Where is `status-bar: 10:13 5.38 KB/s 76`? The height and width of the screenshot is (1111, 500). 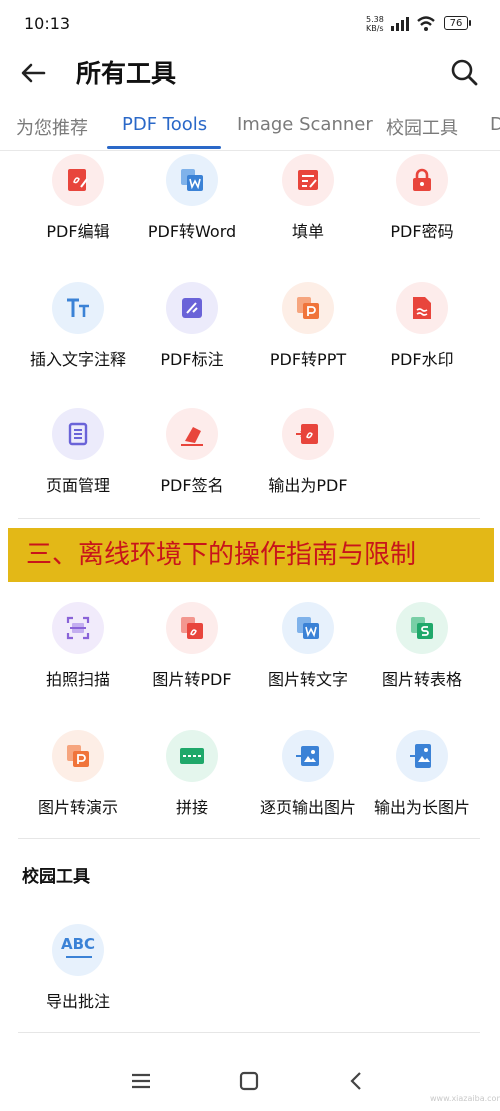
status-bar: 10:13 5.38 KB/s 76 is located at coordinates (250, 24).